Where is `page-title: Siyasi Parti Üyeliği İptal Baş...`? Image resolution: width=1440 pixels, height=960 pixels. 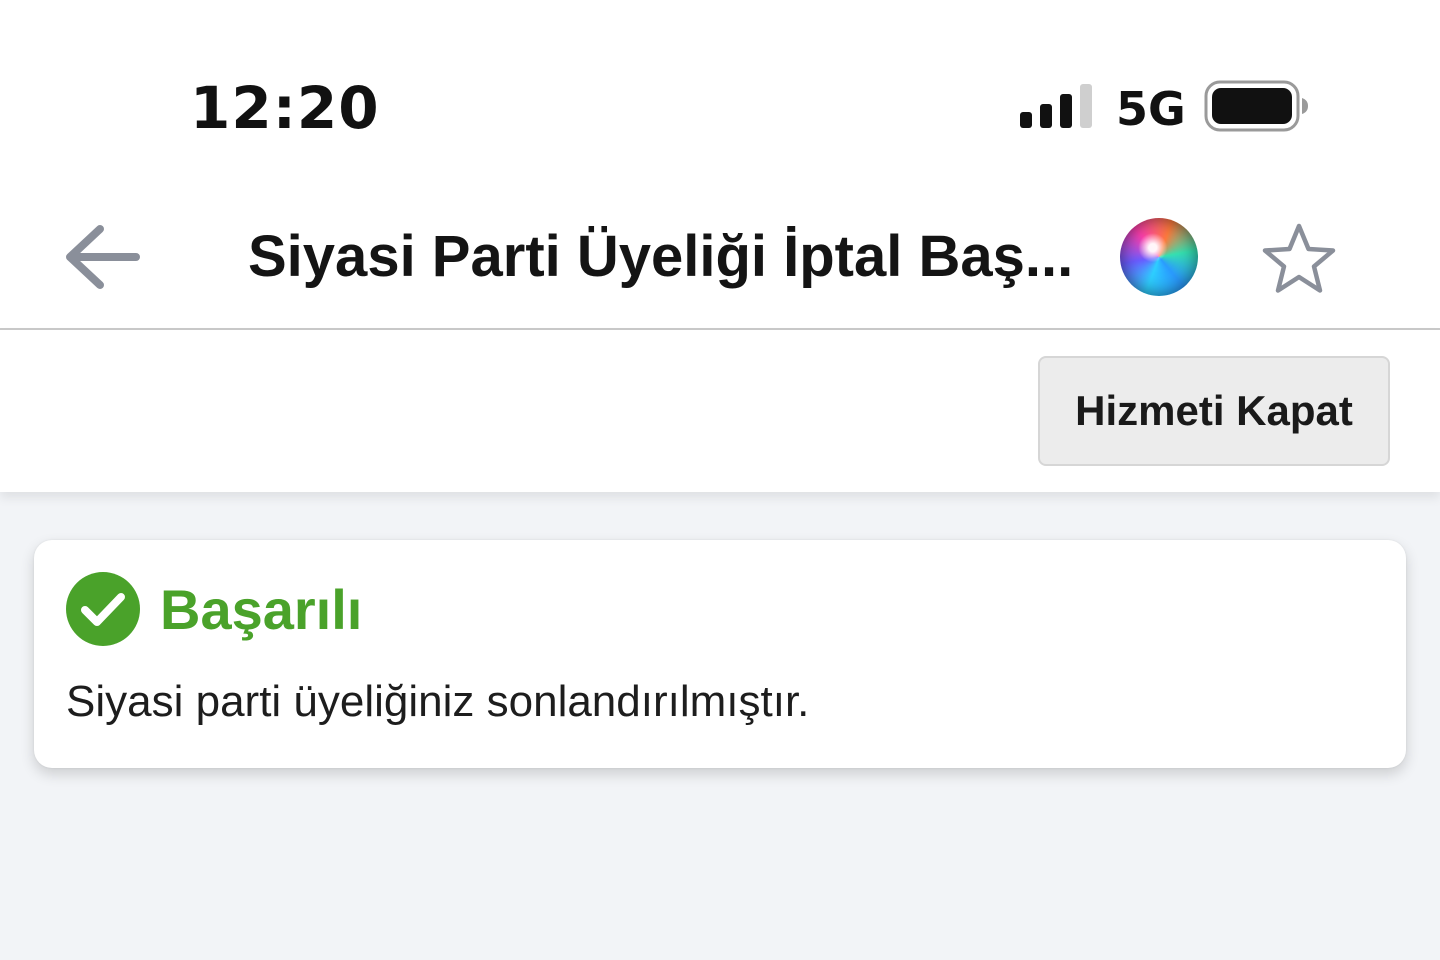 page-title: Siyasi Parti Üyeliği İptal Baş... is located at coordinates (661, 256).